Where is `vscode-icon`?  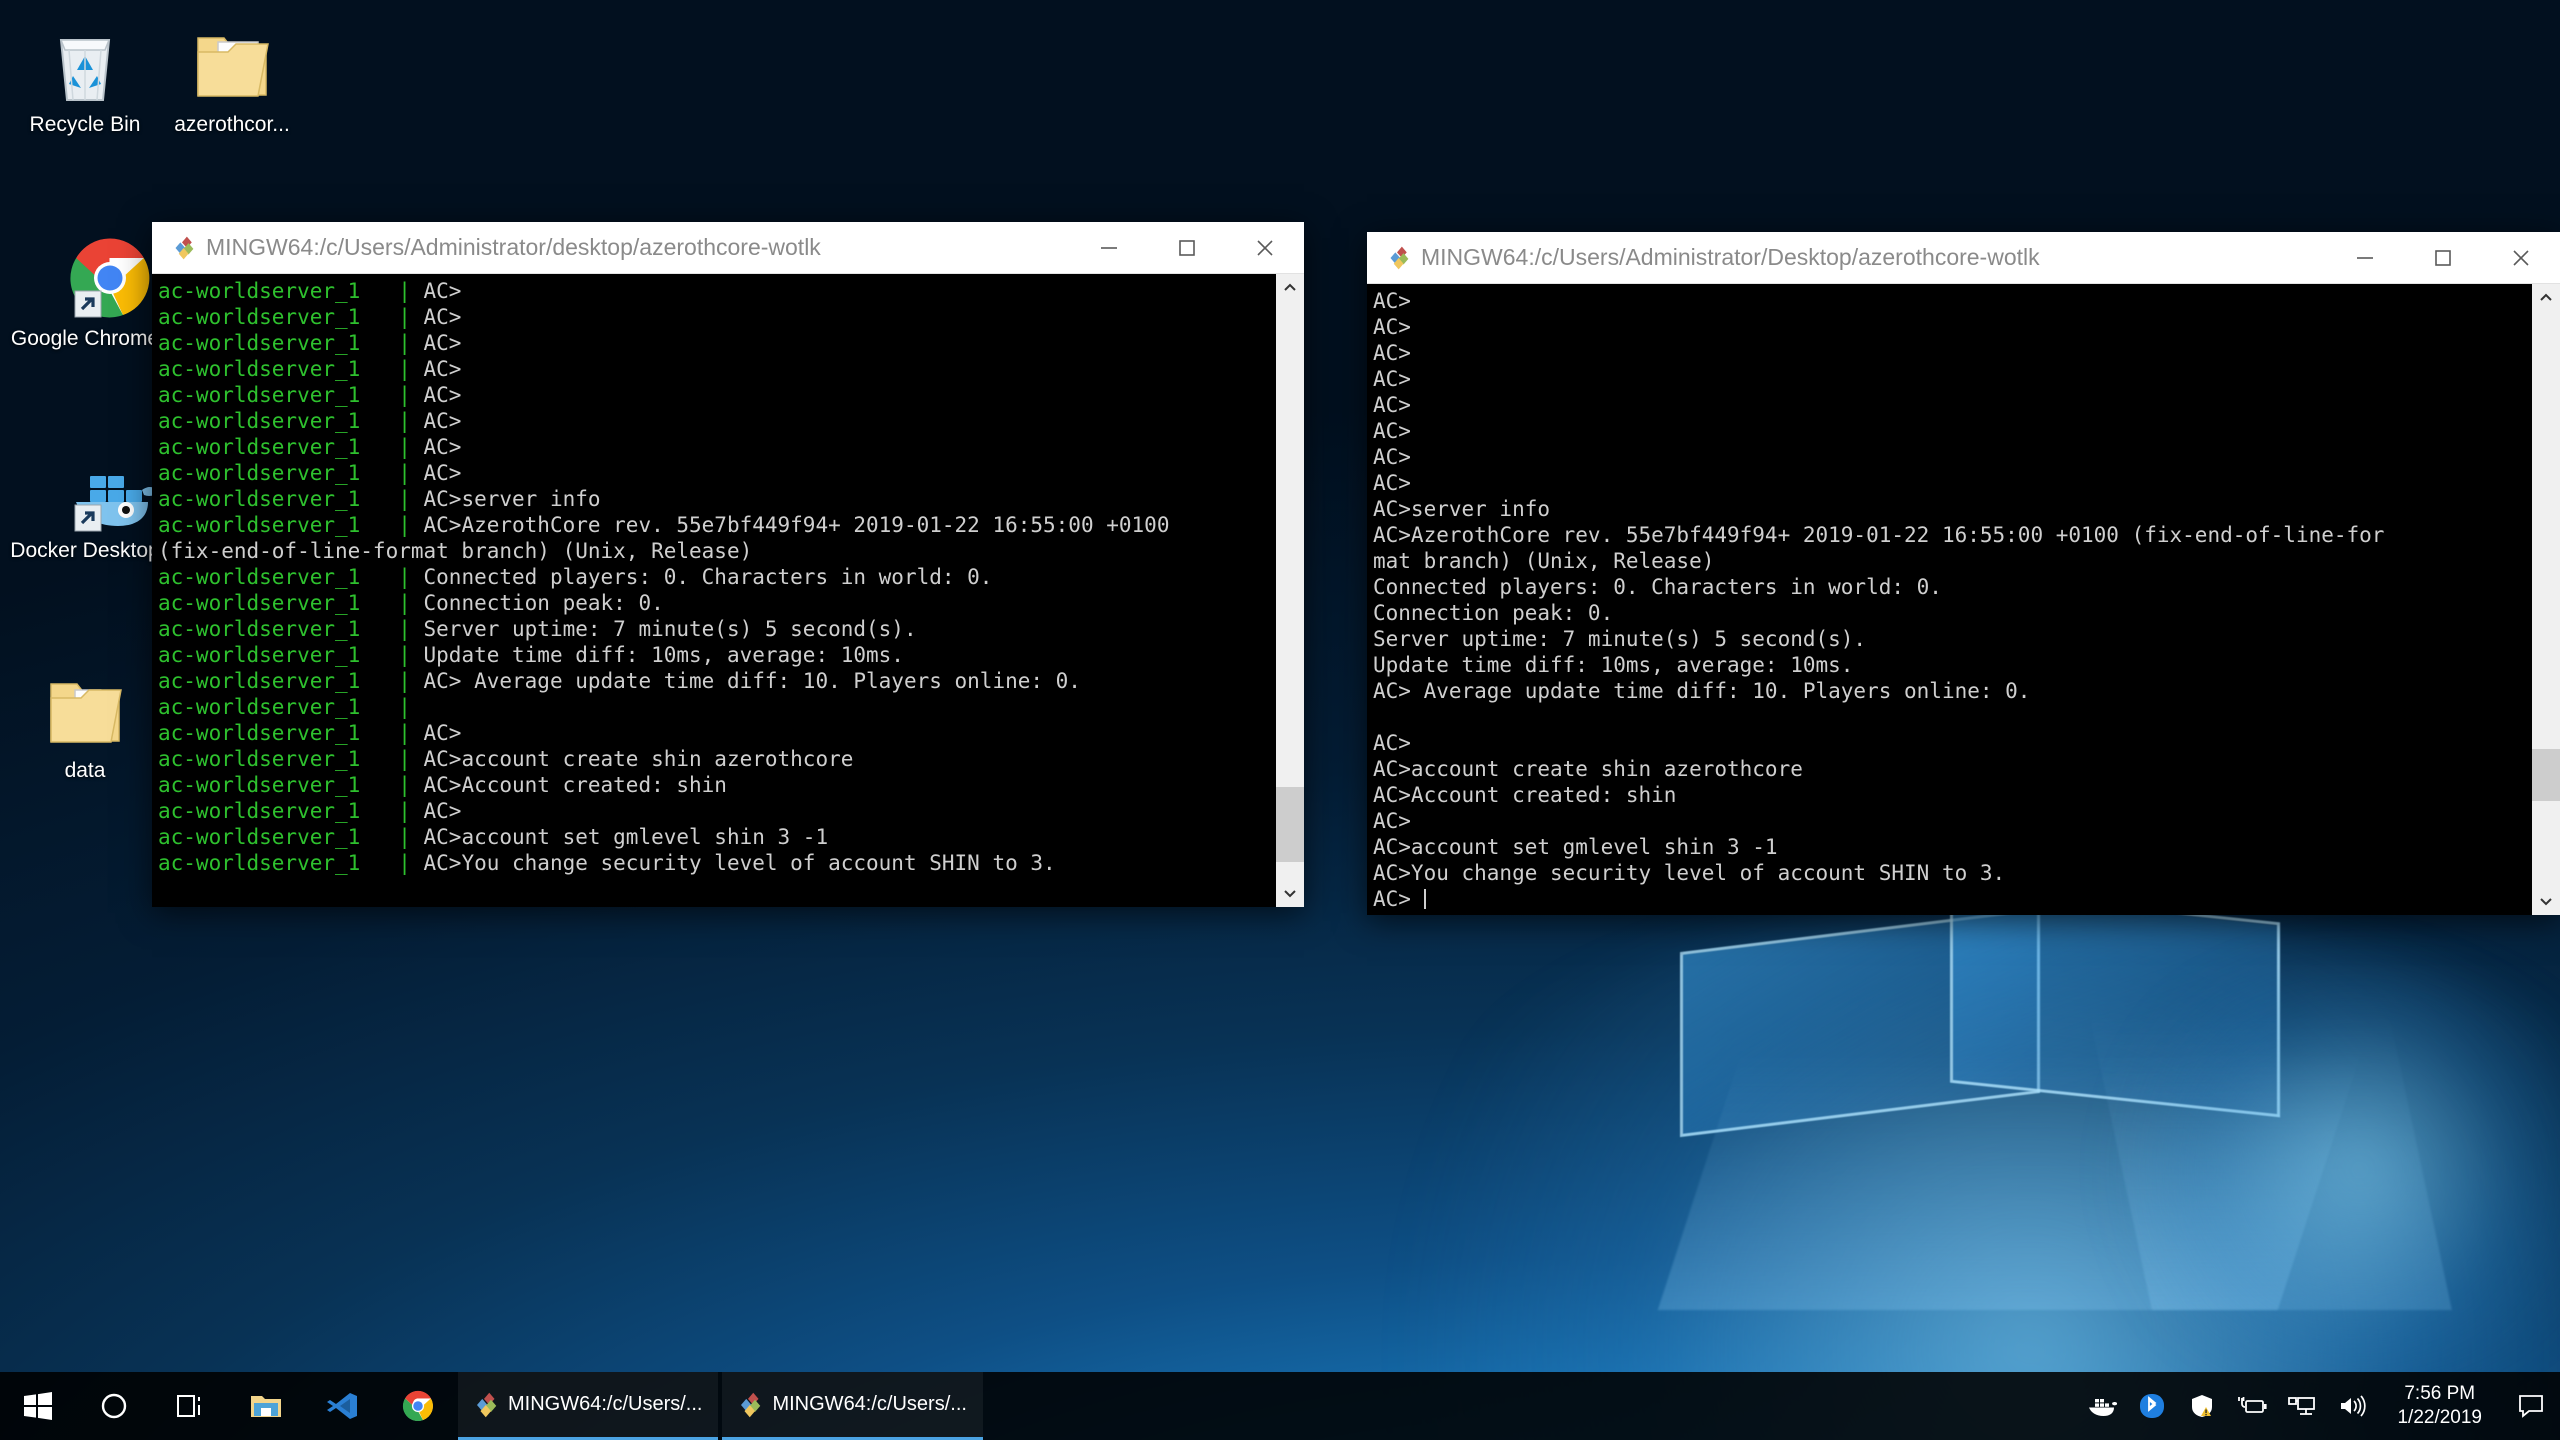 vscode-icon is located at coordinates (342, 1406).